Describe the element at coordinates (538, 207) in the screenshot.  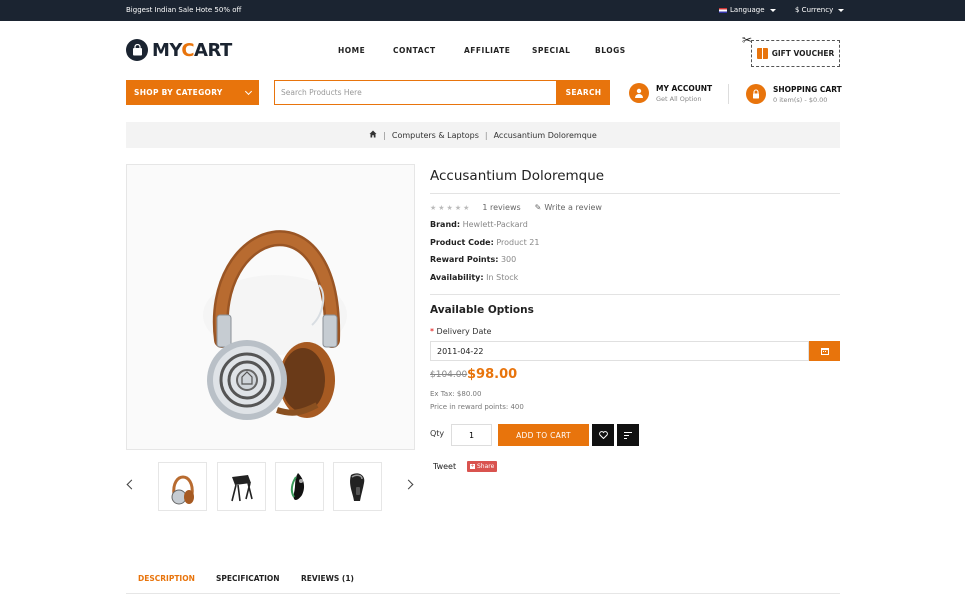
I see `pencil-icon: ✎` at that location.